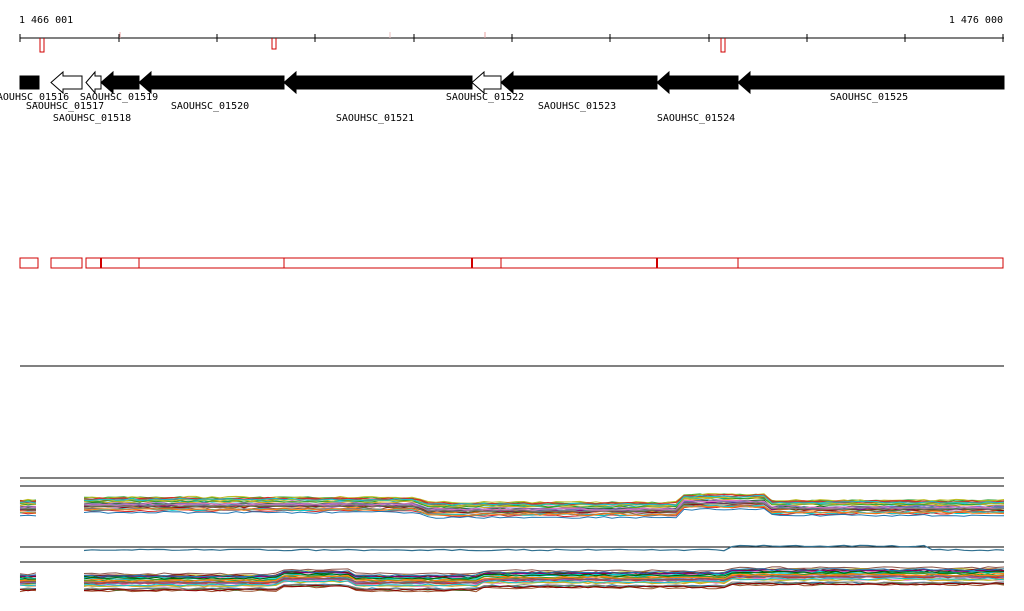  What do you see at coordinates (512, 498) in the screenshot?
I see `coverage-panel-top` at bounding box center [512, 498].